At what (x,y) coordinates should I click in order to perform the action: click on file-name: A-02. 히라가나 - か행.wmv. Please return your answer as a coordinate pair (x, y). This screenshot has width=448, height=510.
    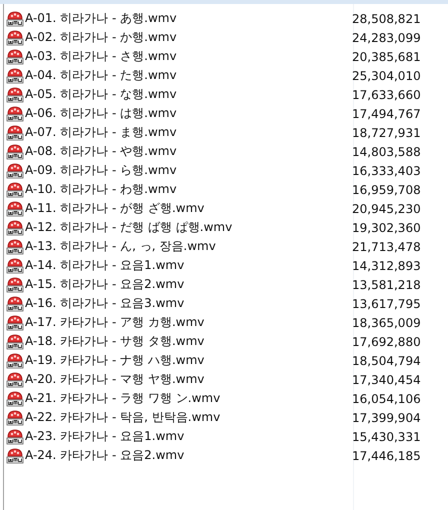
    Looking at the image, I should click on (101, 37).